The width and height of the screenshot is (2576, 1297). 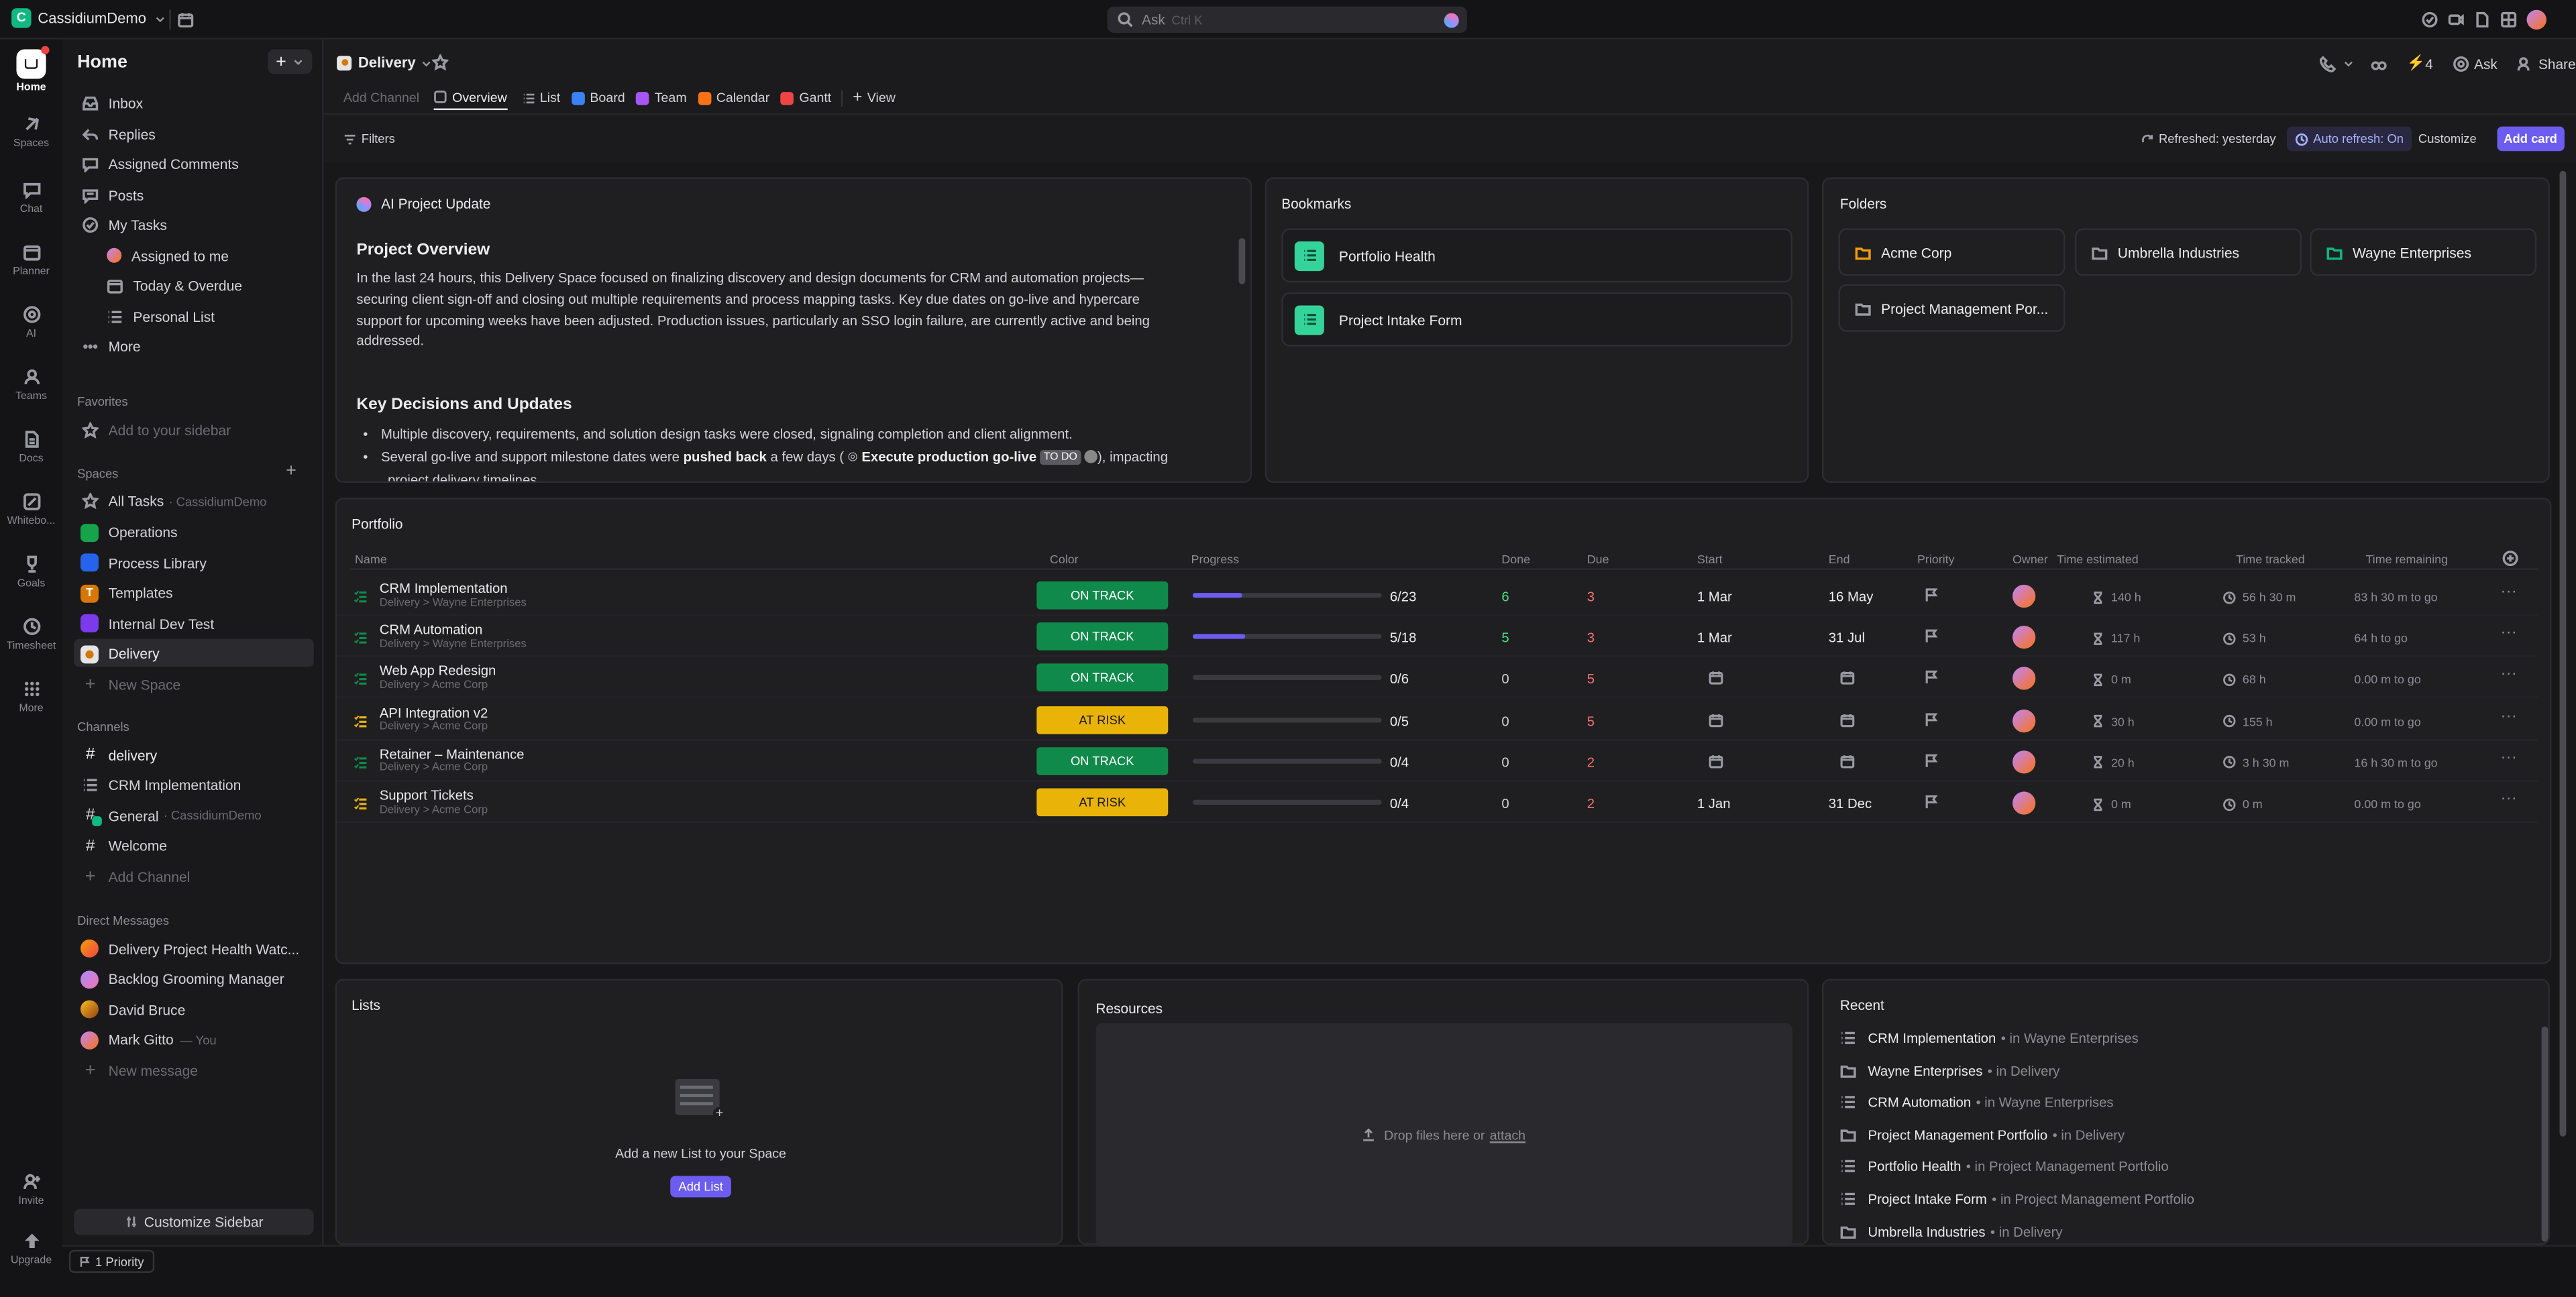 What do you see at coordinates (2113, 763) in the screenshot?
I see `time-estimated: 20 h` at bounding box center [2113, 763].